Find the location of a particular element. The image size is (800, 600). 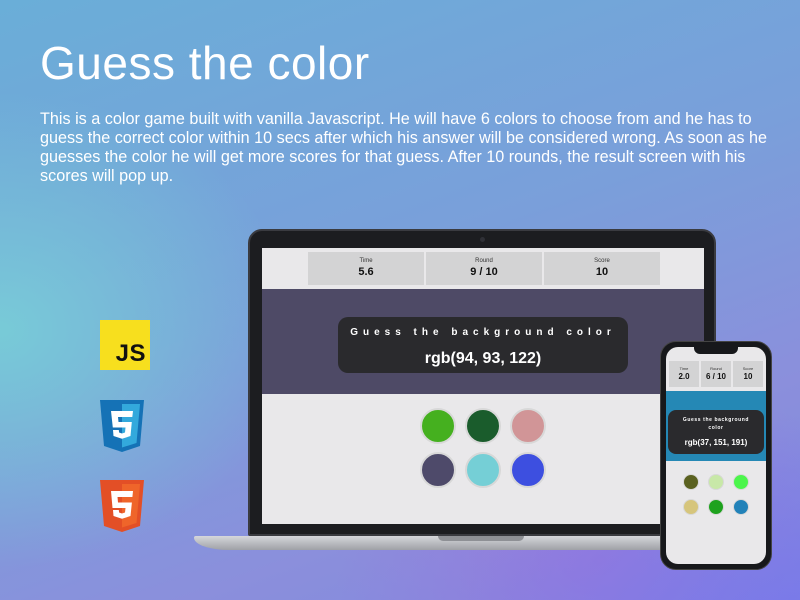

stats-bar: Time 5.6 Round 9 / 10 Score 10 is located at coordinates (483, 268).